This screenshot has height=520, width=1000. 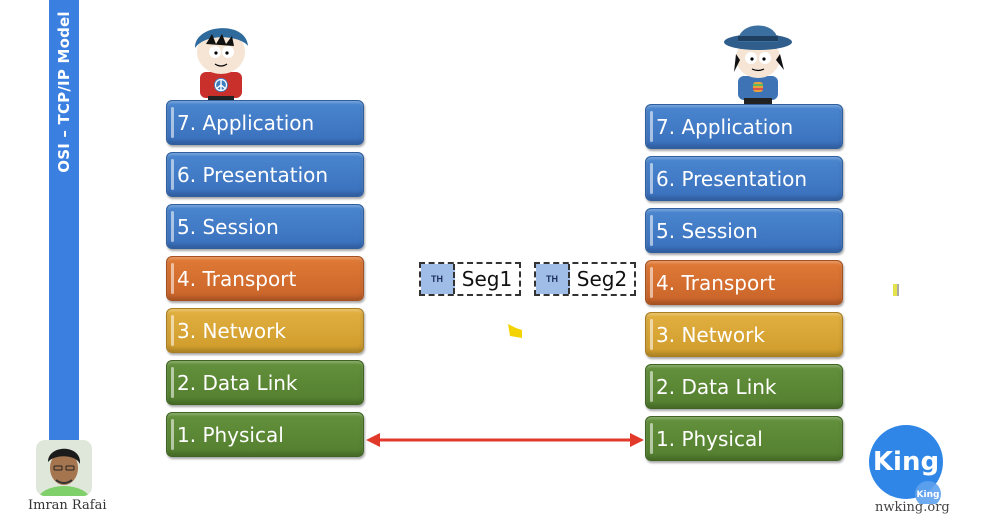 What do you see at coordinates (265, 278) in the screenshot?
I see `left-layer-transport: 4. Transport` at bounding box center [265, 278].